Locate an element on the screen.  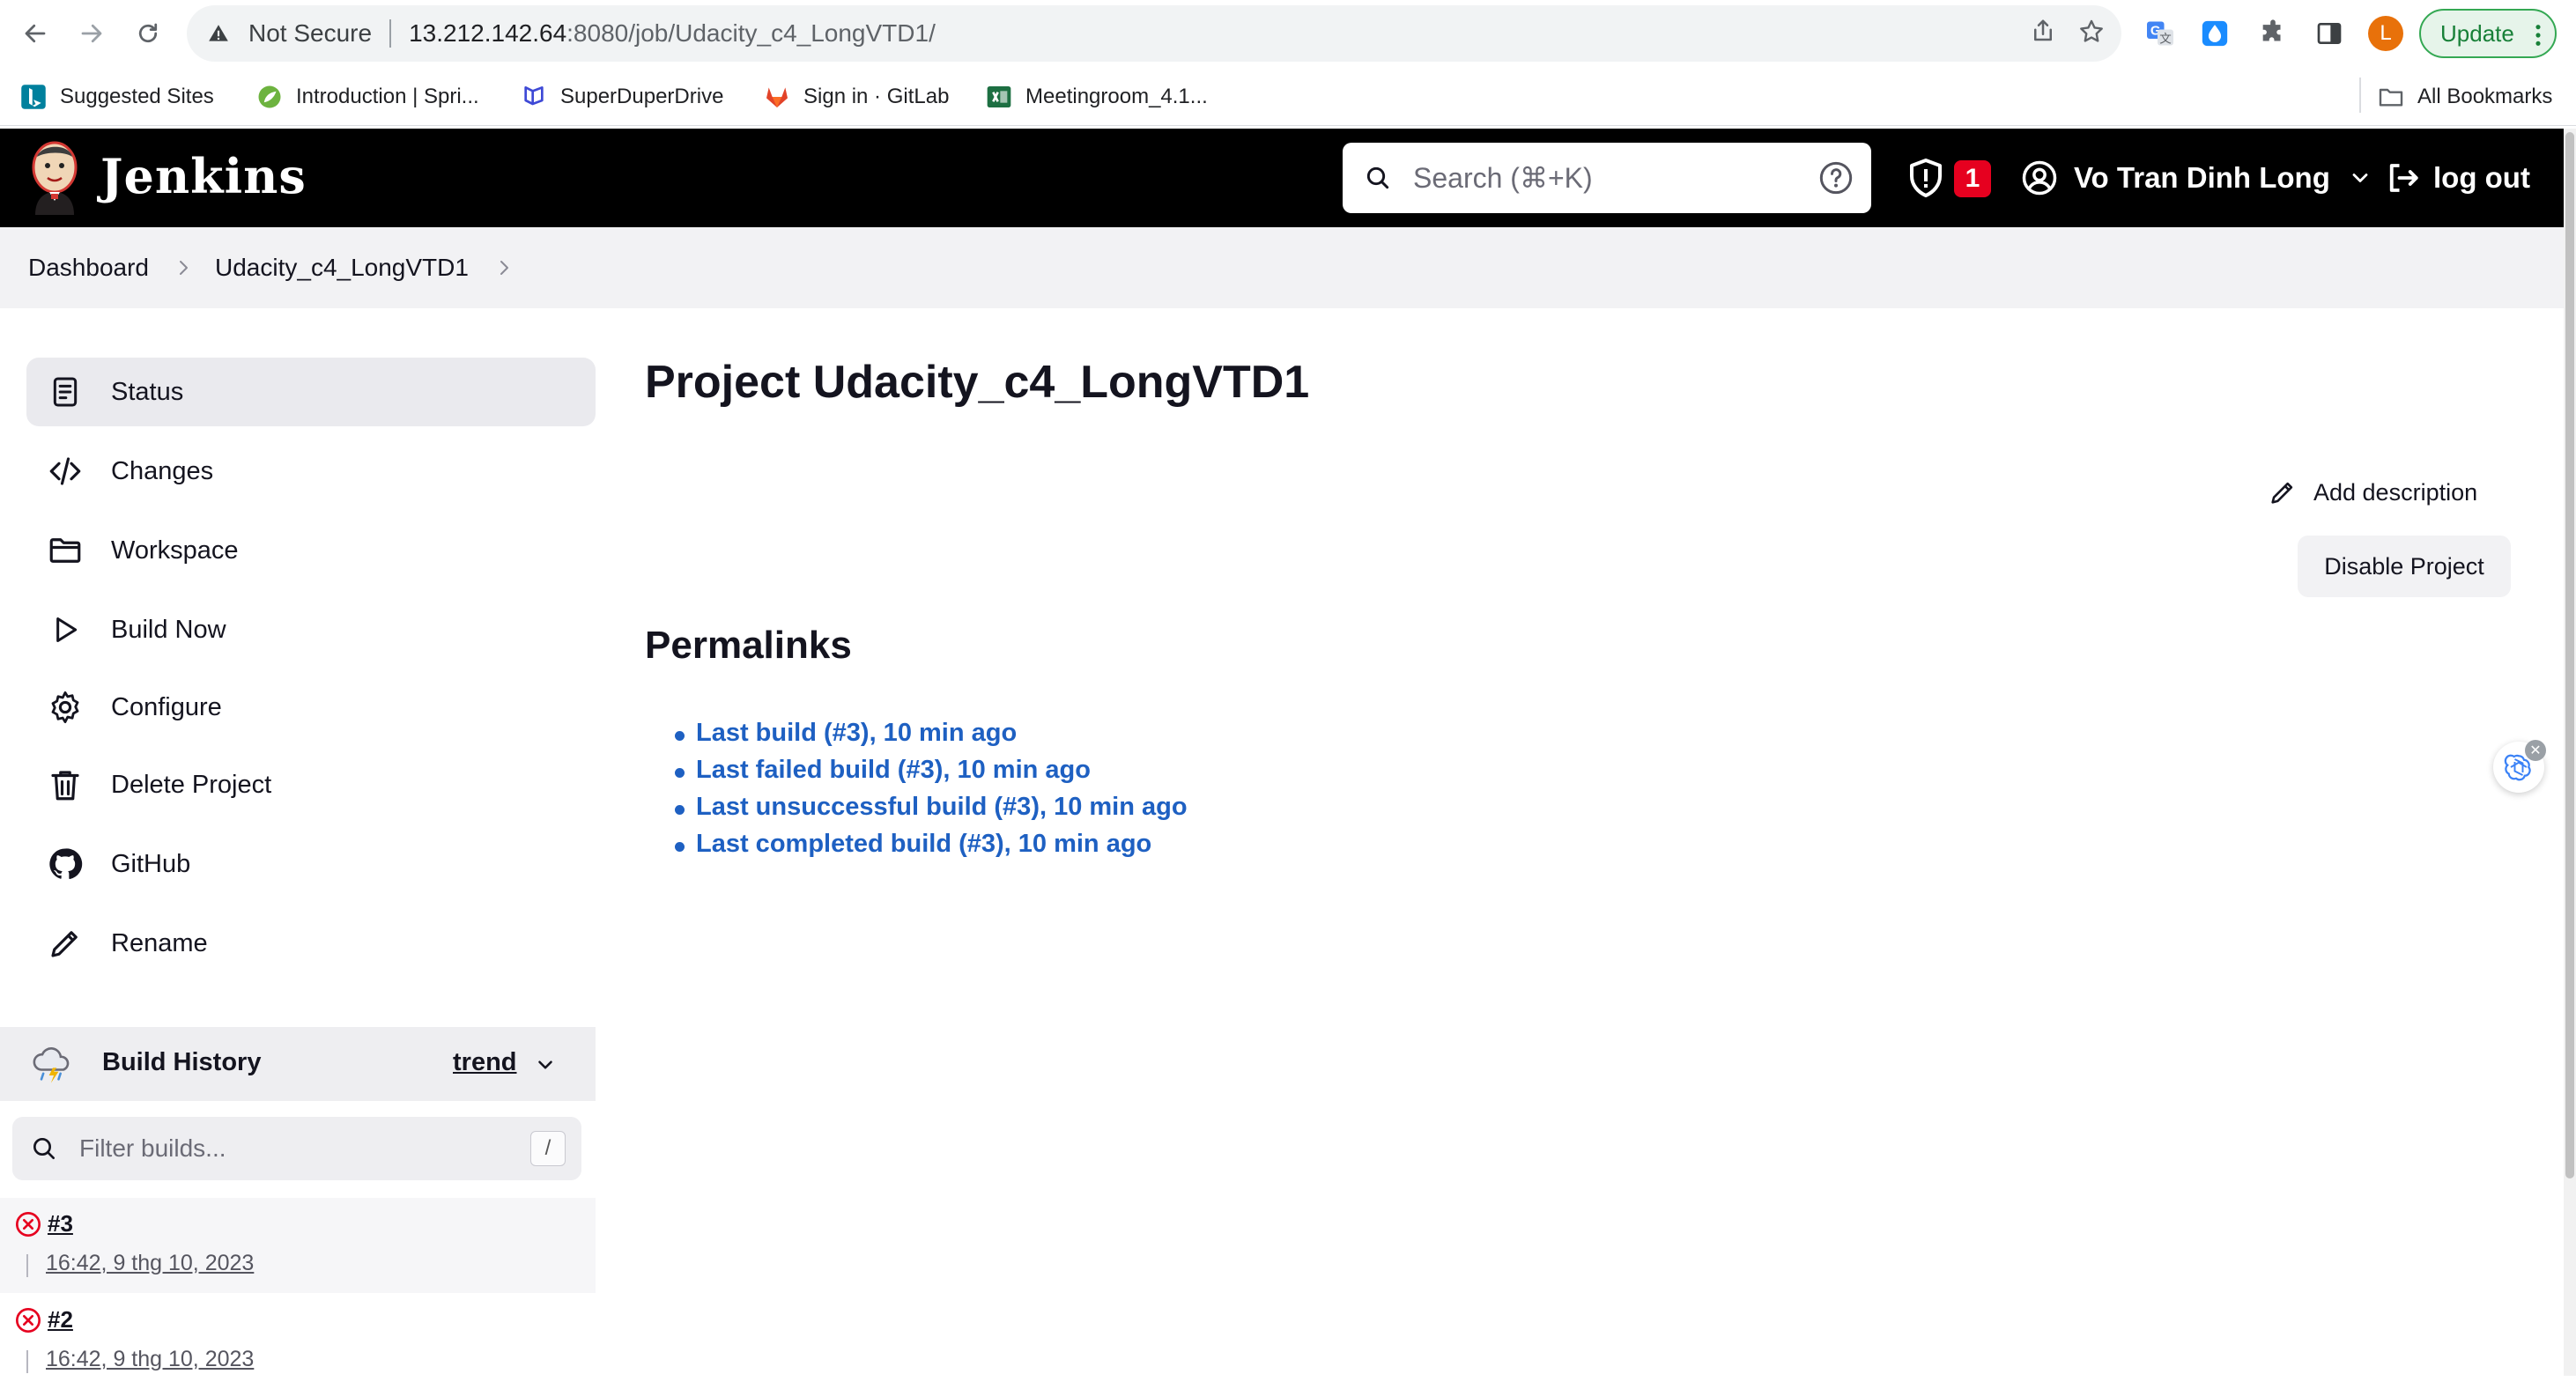
bookmark-star-icon is located at coordinates (2091, 34).